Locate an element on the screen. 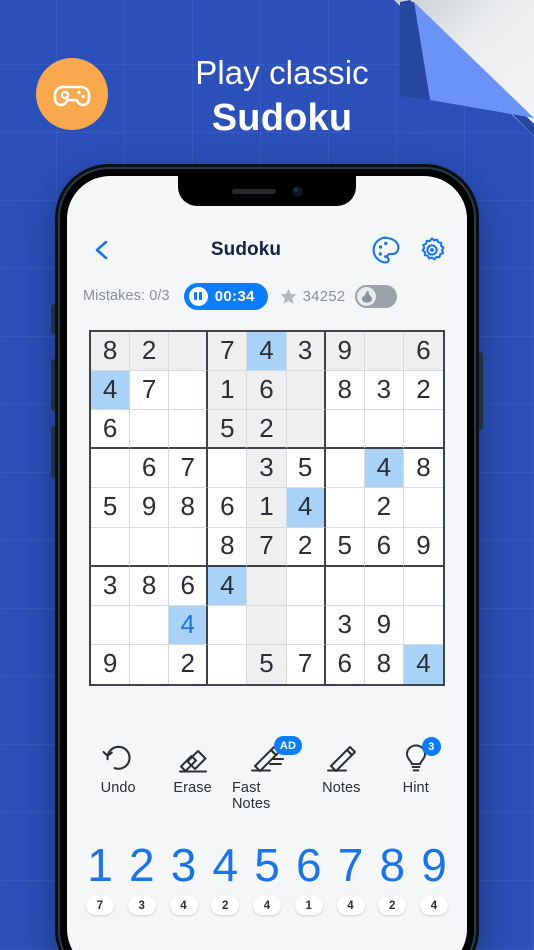  grid-cell-r1c6: 3 is located at coordinates (306, 352).